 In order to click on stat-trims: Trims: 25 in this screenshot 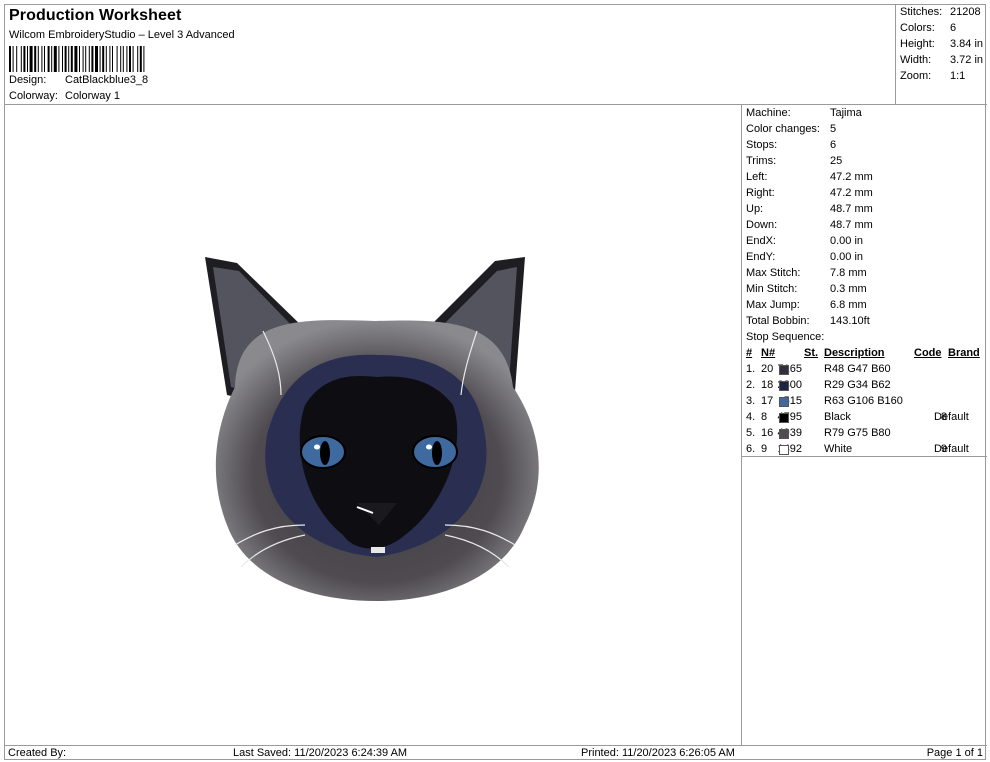, I will do `click(794, 161)`.